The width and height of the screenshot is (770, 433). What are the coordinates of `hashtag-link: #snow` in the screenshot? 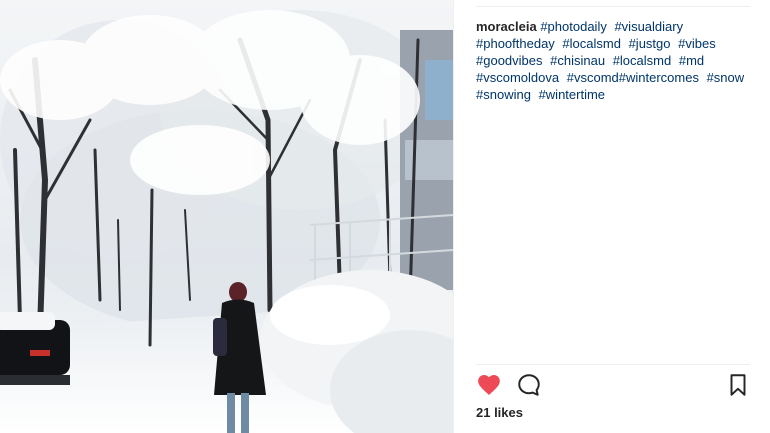 It's located at (726, 77).